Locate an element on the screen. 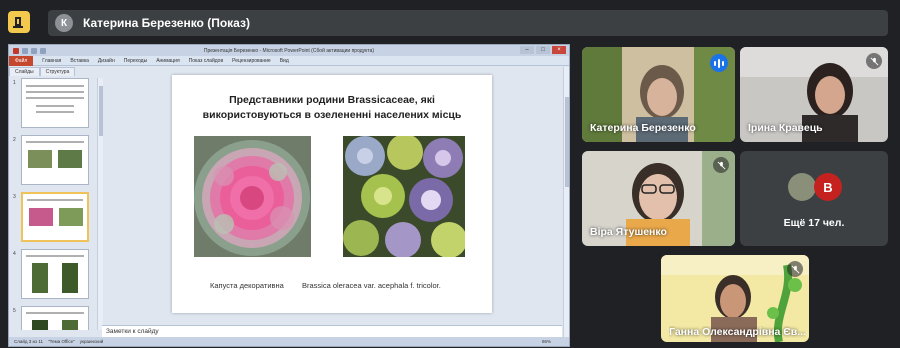  slide-thumbnails: 1 2 3 4 5 is located at coordinates (55, 204).